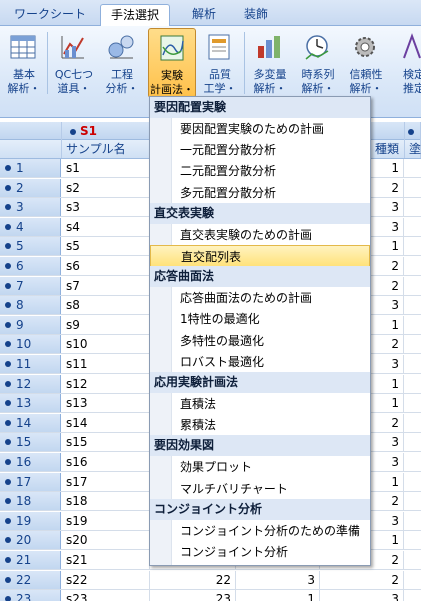 This screenshot has height=601, width=421. What do you see at coordinates (256, 15) in the screenshot?
I see `tab-decoration: 装飾` at bounding box center [256, 15].